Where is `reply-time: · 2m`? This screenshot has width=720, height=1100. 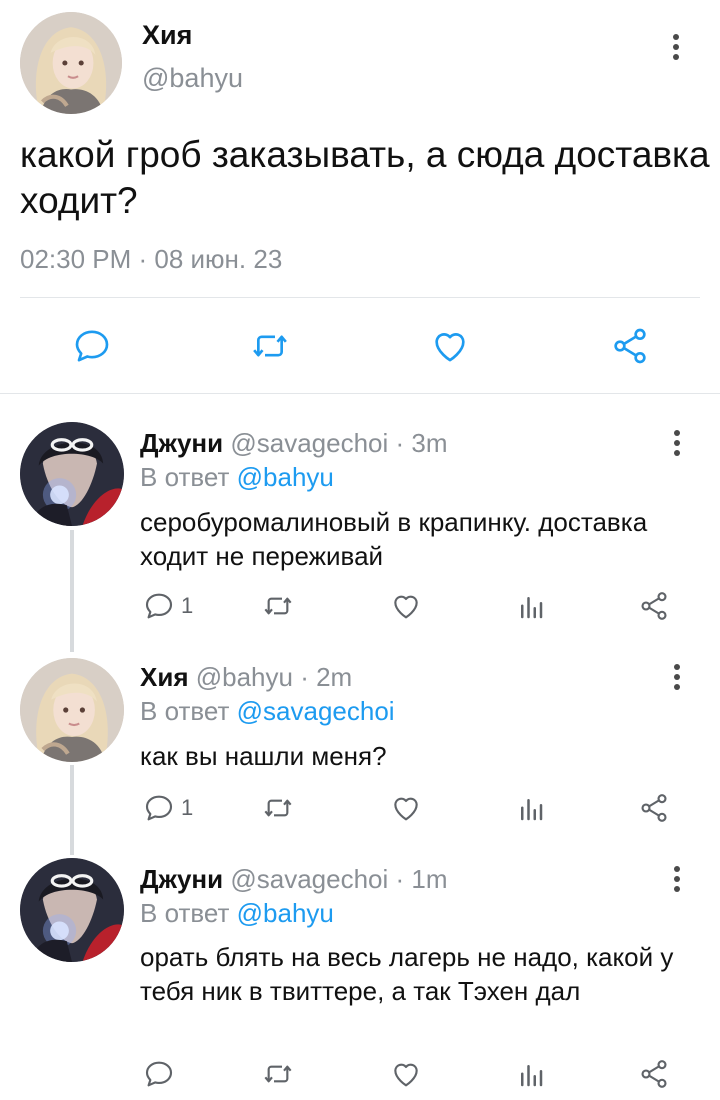
reply-time: · 2m is located at coordinates (326, 677).